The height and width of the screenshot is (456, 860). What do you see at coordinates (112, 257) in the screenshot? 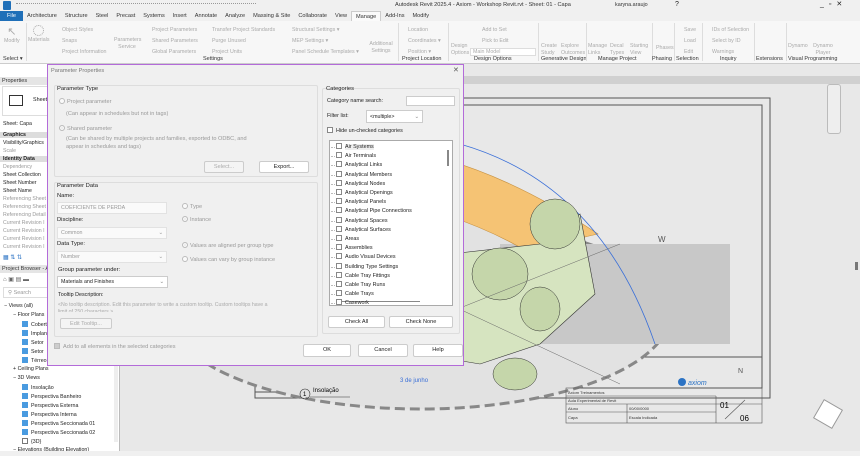
I see `data-type-select: Number ⌄` at bounding box center [112, 257].